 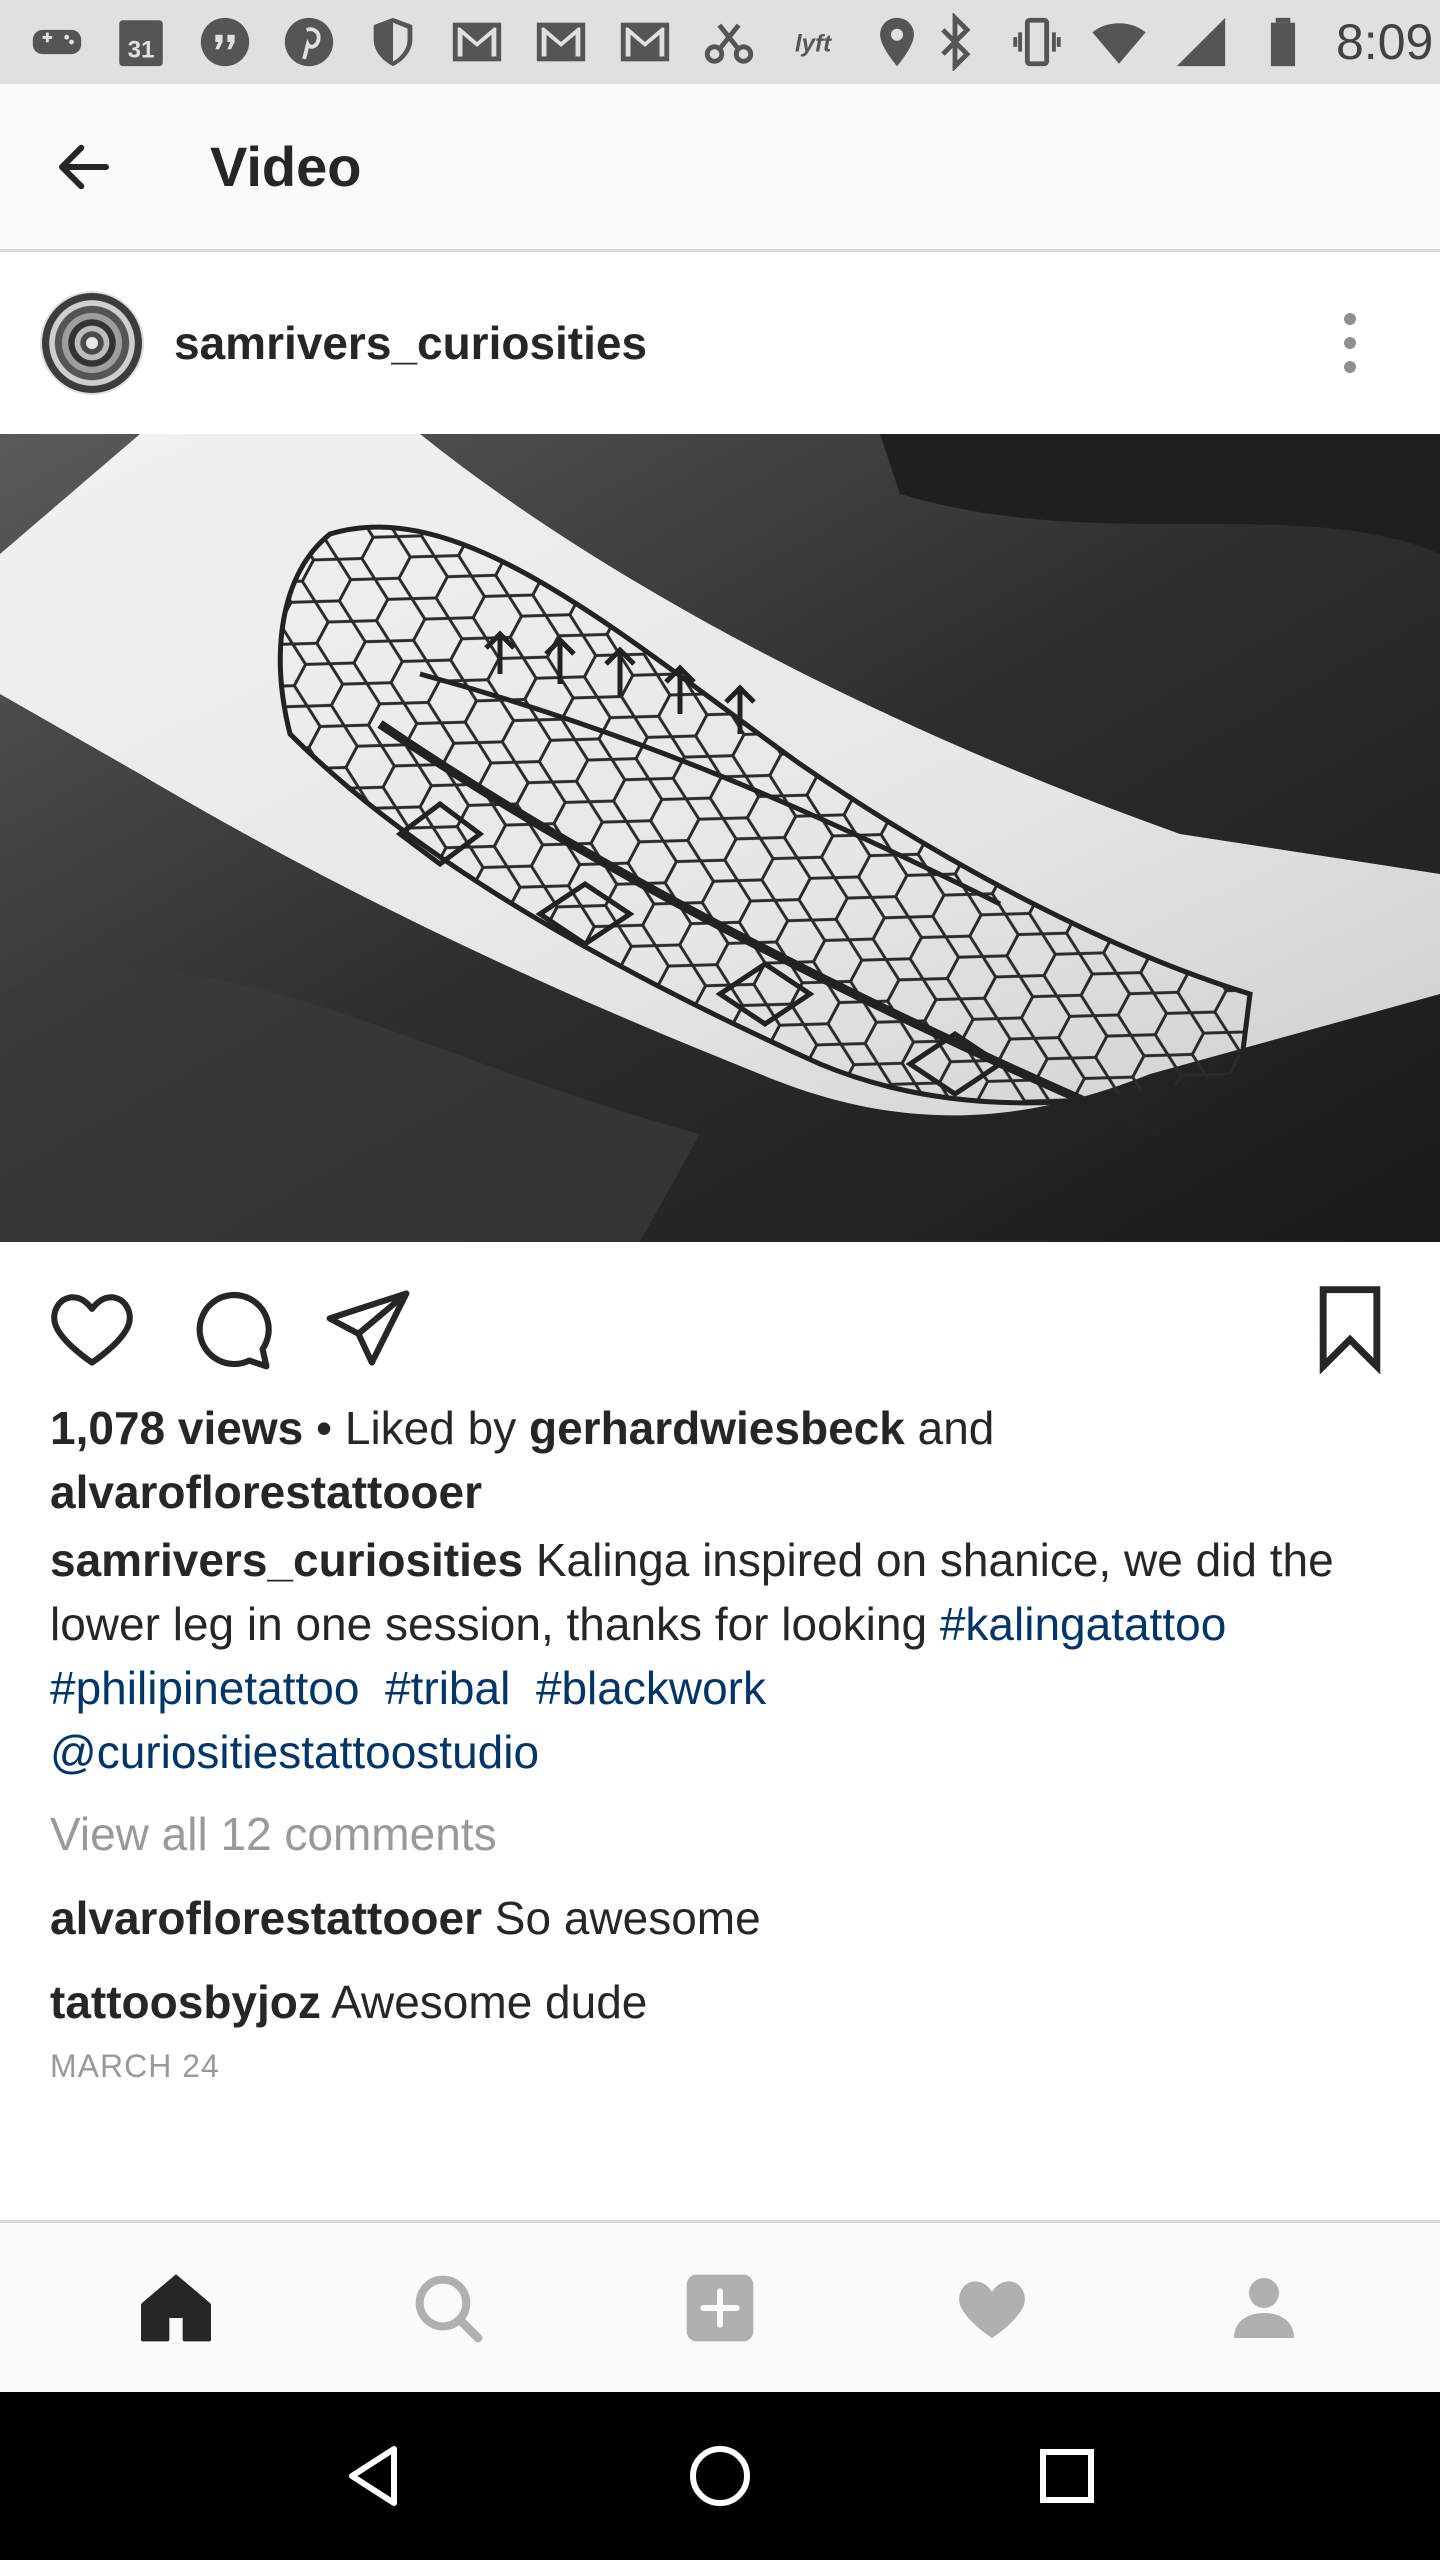 What do you see at coordinates (416, 1428) in the screenshot?
I see `liked-by-prefix: • Liked by` at bounding box center [416, 1428].